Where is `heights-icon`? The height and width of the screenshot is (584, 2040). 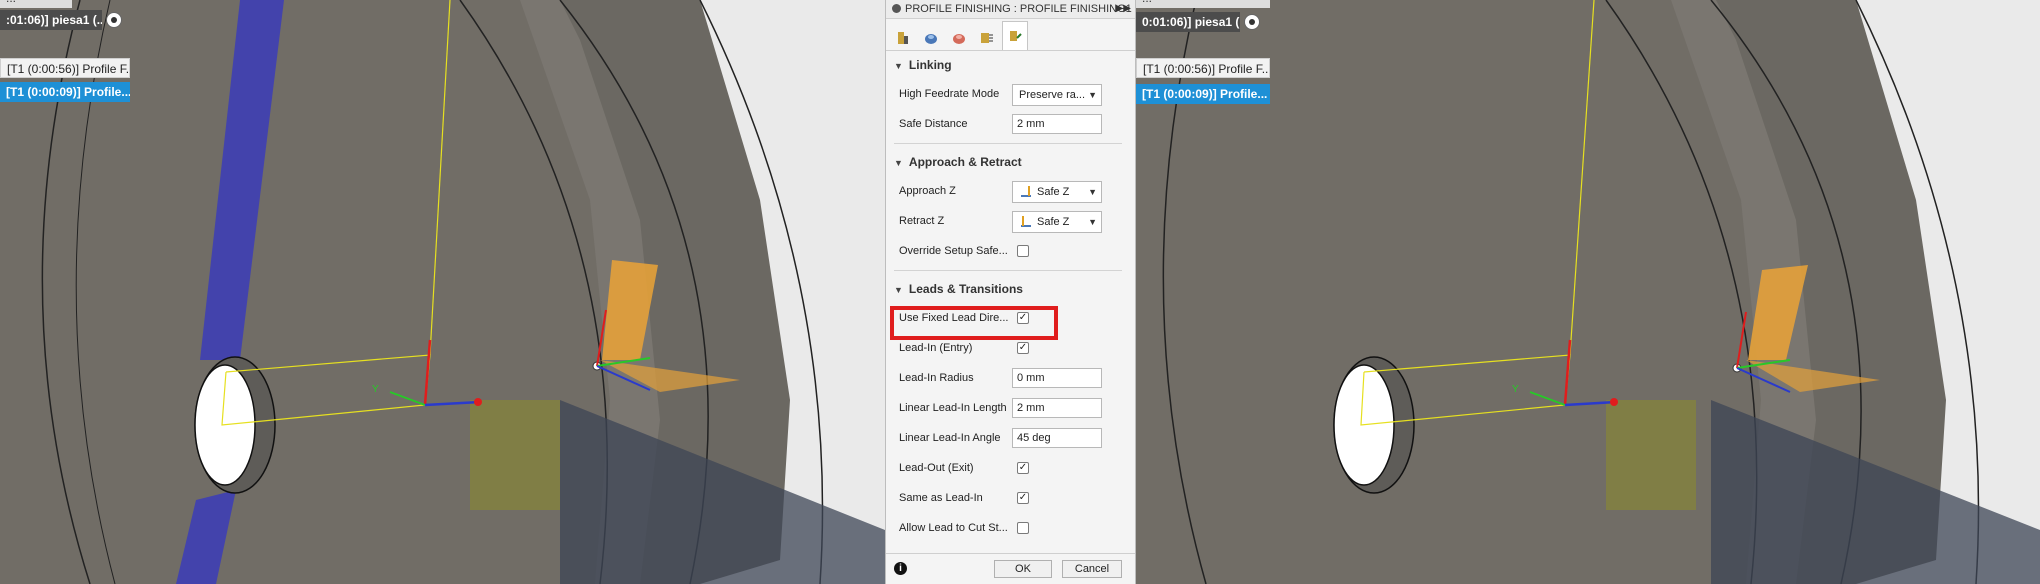
heights-icon is located at coordinates (959, 38).